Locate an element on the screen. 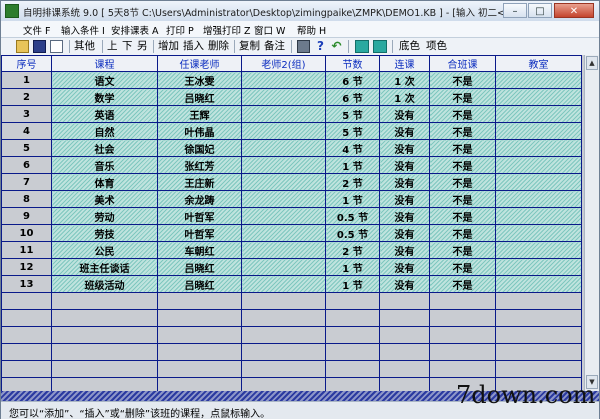 The height and width of the screenshot is (420, 600). course-cell: 劳技 is located at coordinates (104, 233).